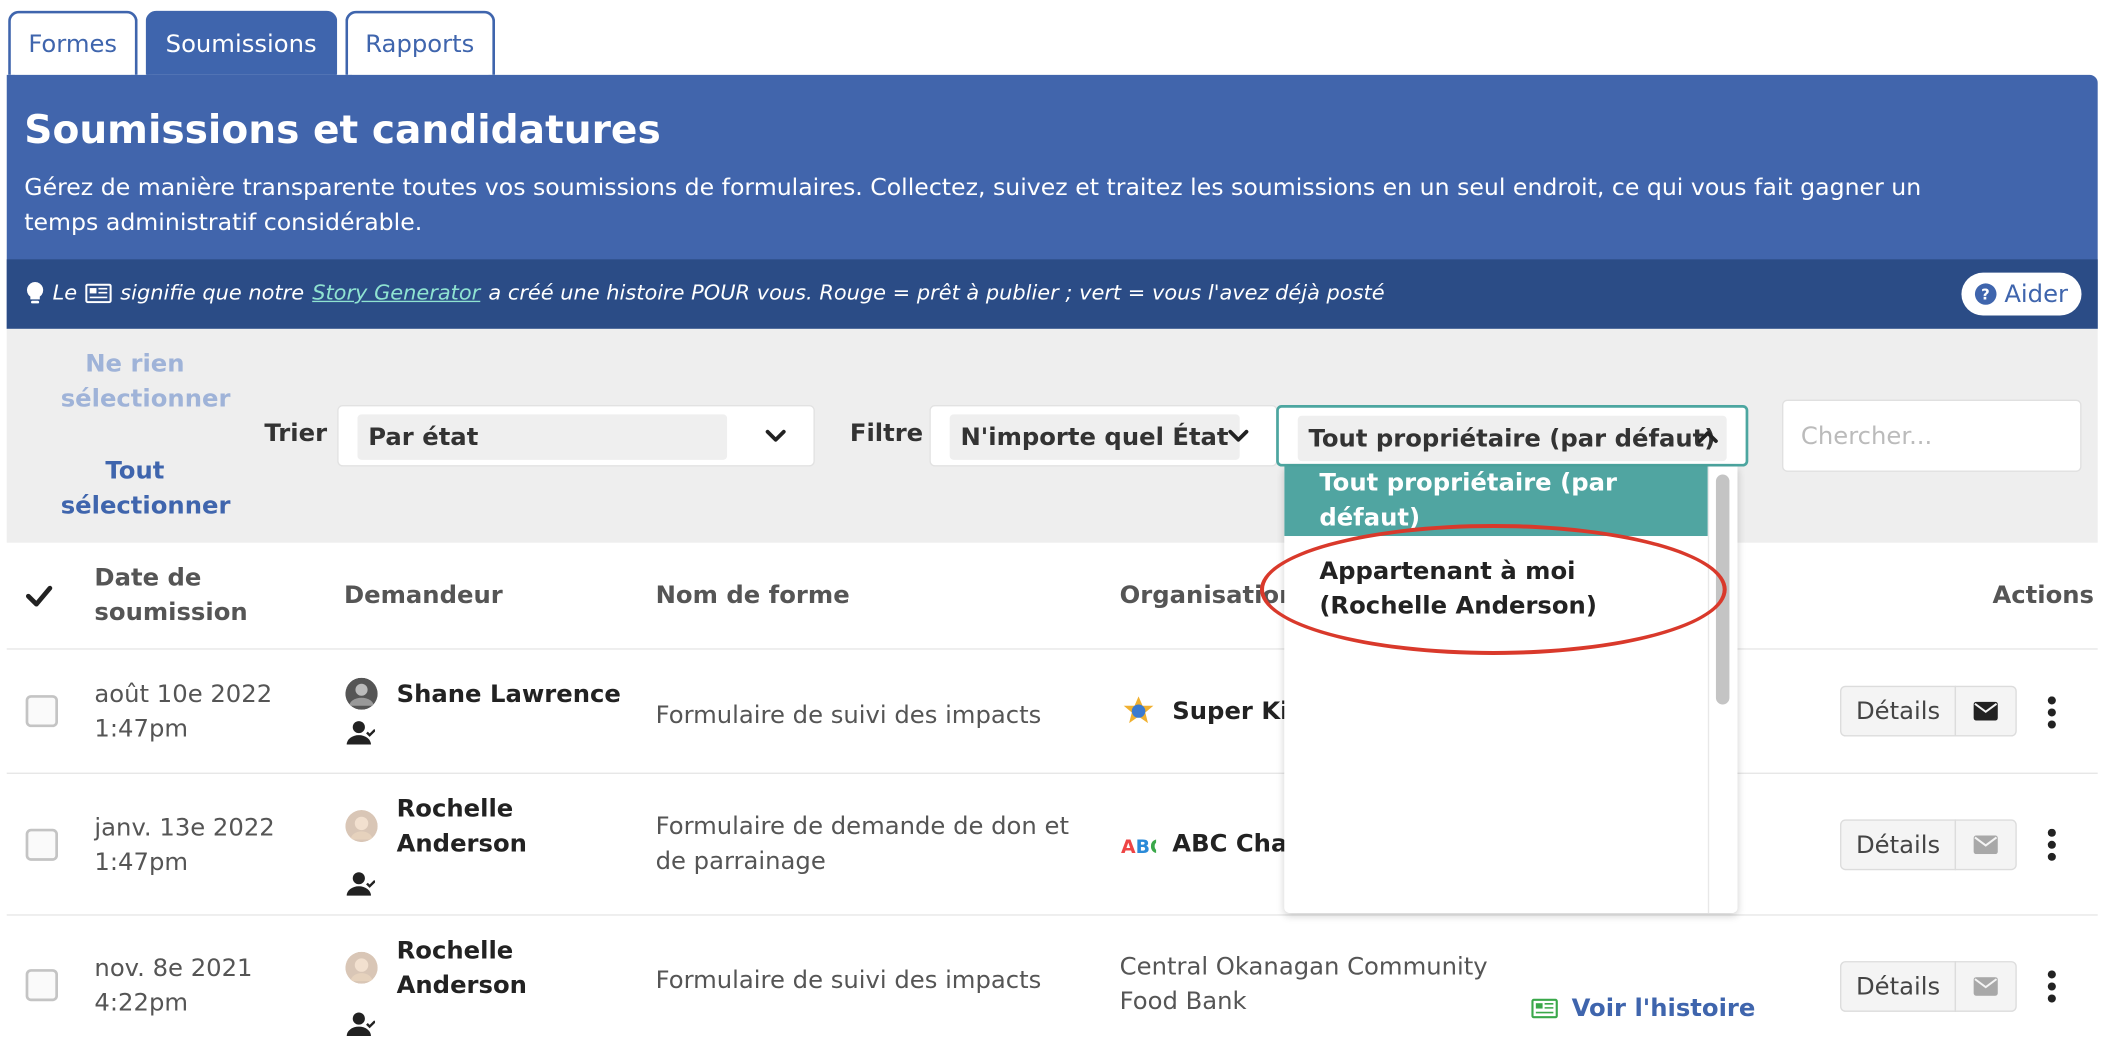  What do you see at coordinates (212, 292) in the screenshot?
I see `note-middle: signifie que notre` at bounding box center [212, 292].